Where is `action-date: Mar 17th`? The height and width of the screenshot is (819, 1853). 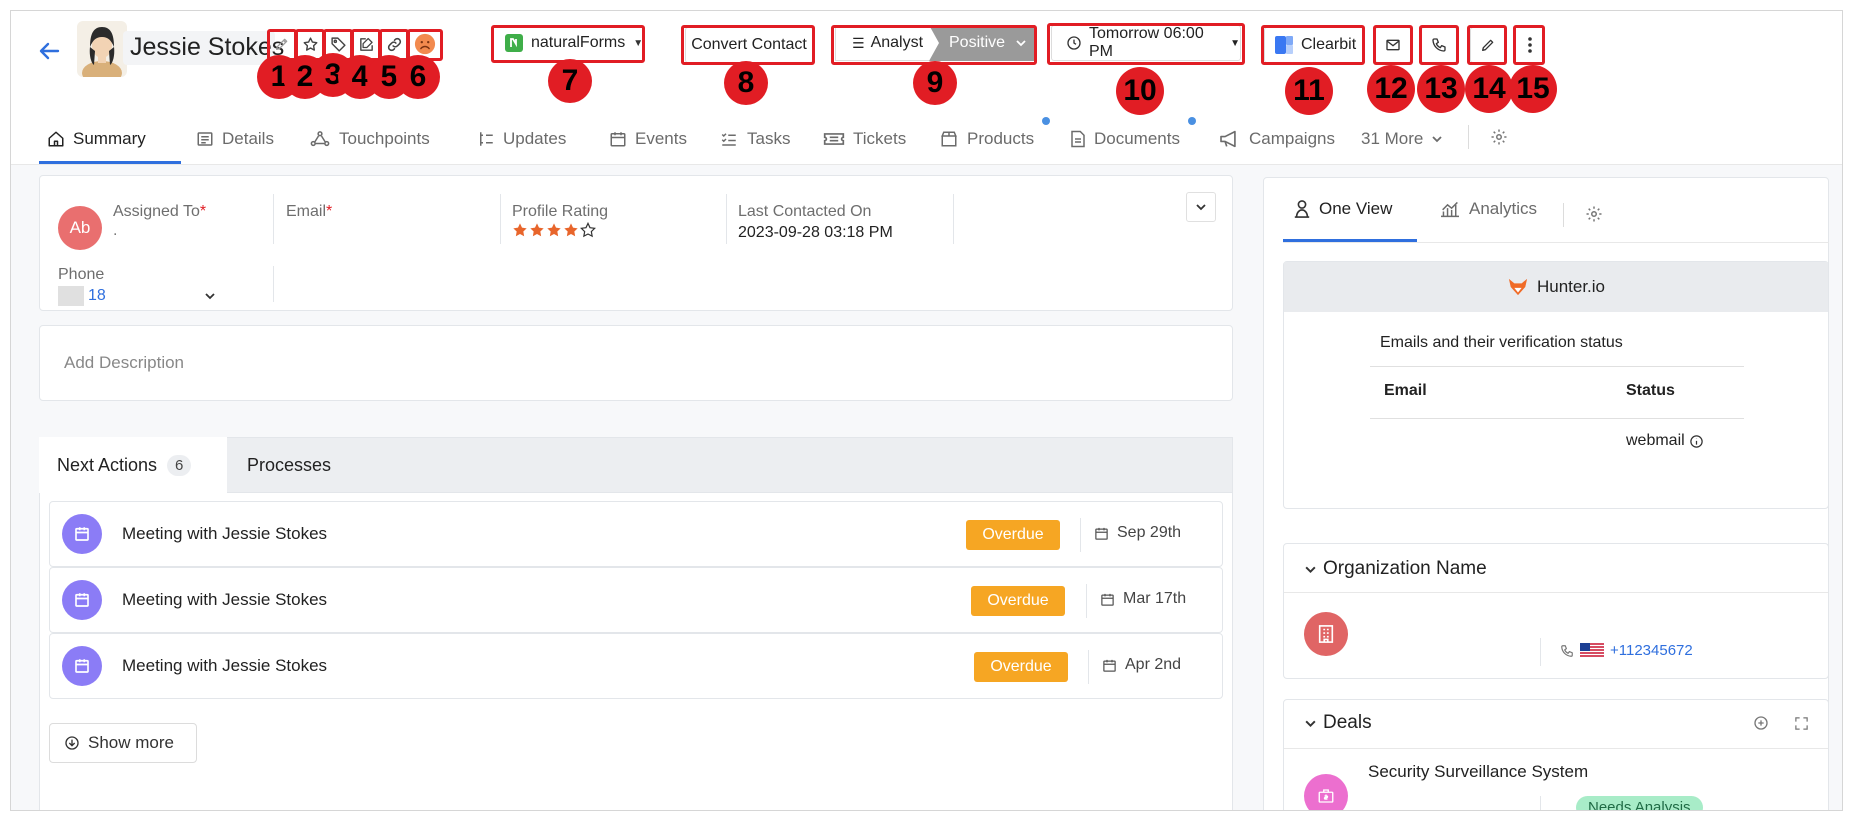 action-date: Mar 17th is located at coordinates (1143, 599).